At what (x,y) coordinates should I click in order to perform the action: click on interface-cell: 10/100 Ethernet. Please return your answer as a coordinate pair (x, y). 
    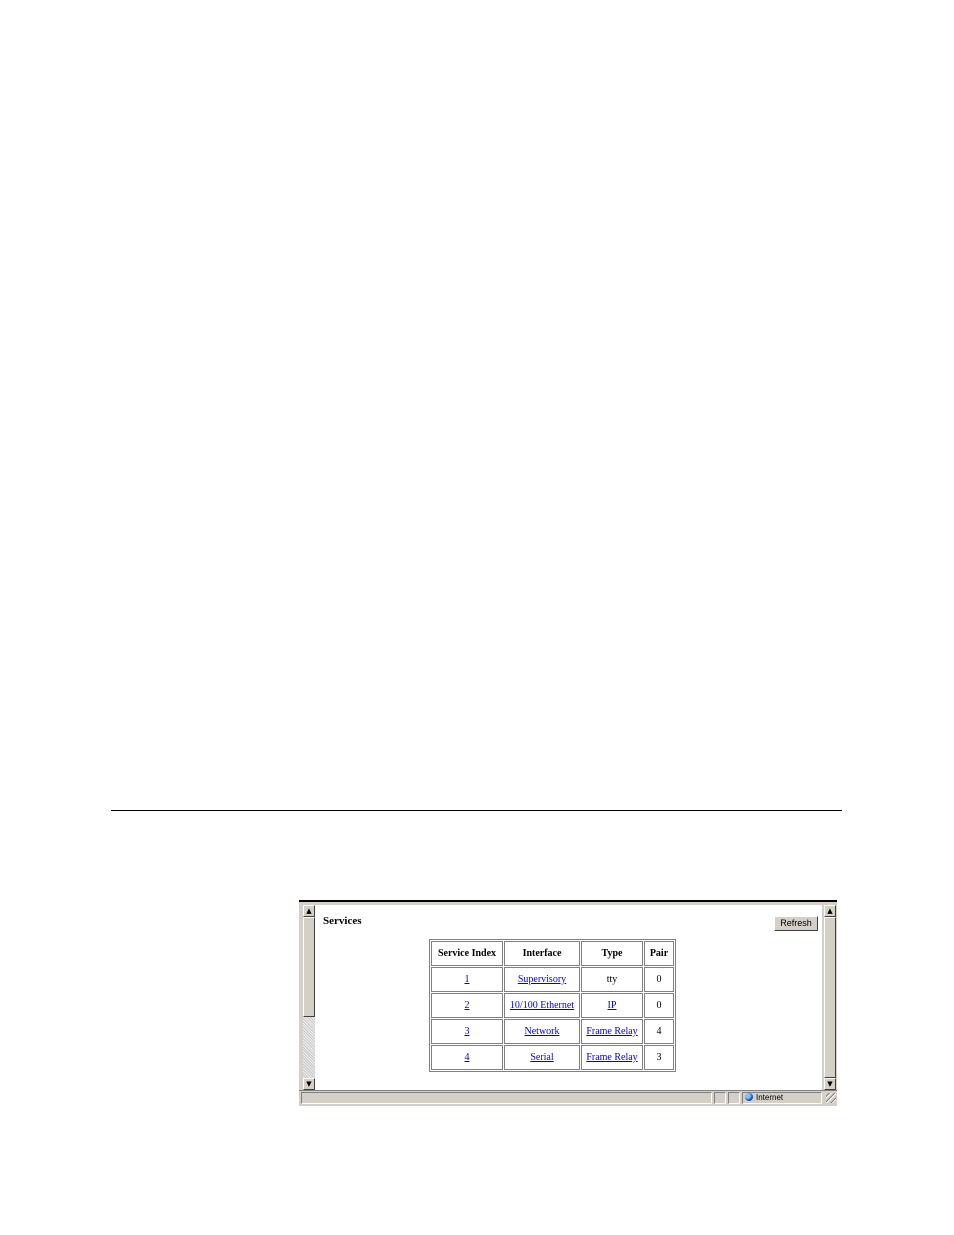
    Looking at the image, I should click on (542, 1005).